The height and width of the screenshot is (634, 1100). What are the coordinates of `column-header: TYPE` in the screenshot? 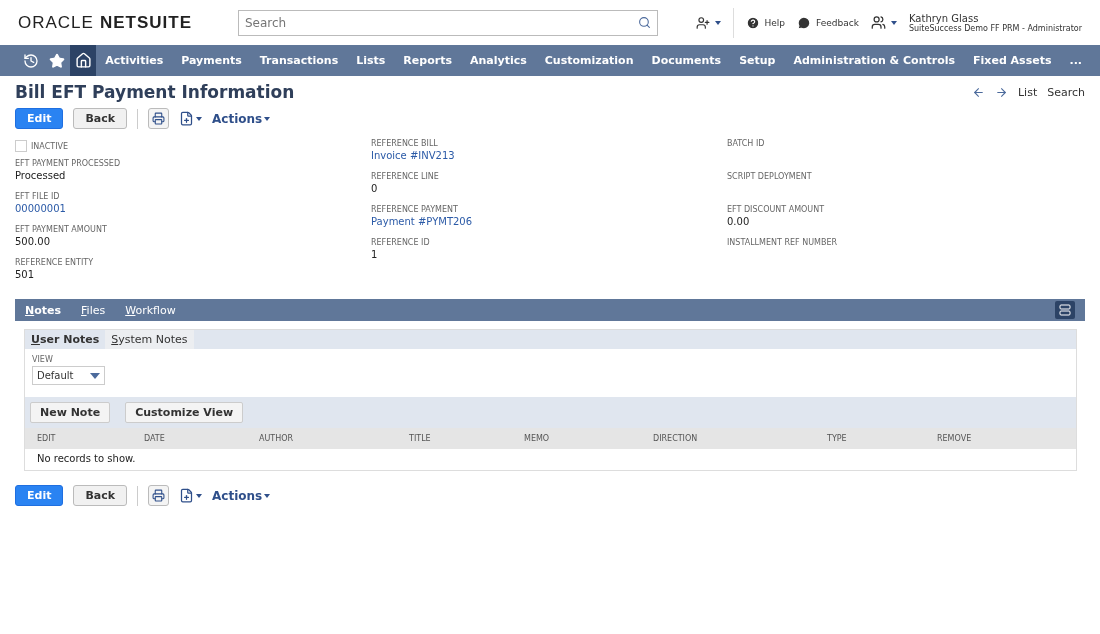 It's located at (837, 438).